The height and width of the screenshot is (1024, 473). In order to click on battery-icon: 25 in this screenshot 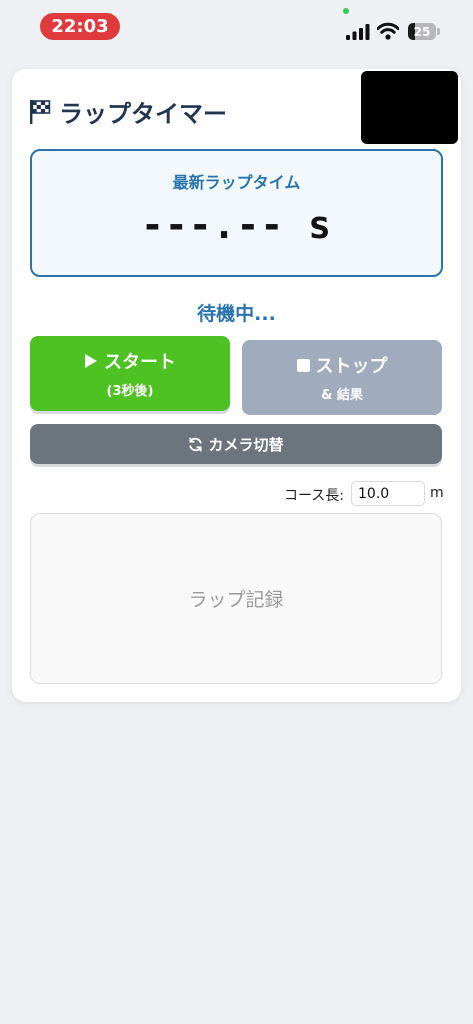, I will do `click(422, 31)`.